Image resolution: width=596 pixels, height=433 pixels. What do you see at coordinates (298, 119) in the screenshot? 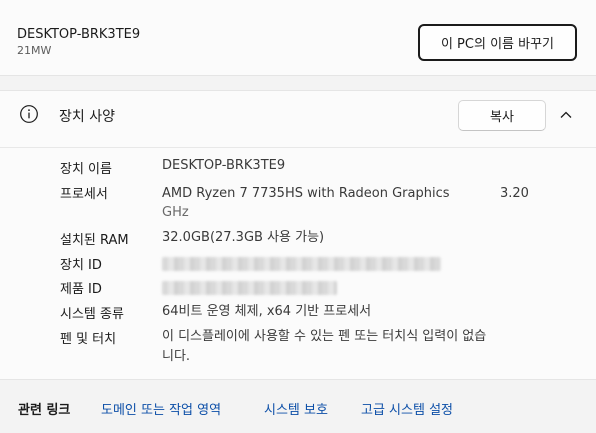
I see `device-specs-header: 장치 사양 복사` at bounding box center [298, 119].